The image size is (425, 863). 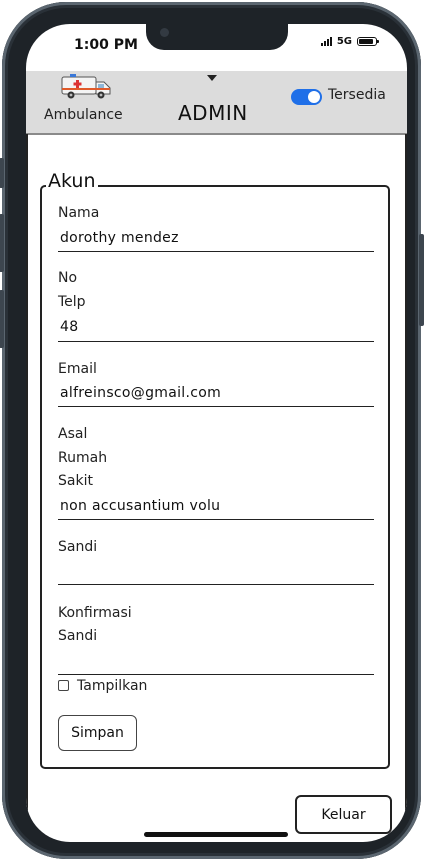 What do you see at coordinates (344, 41) in the screenshot?
I see `network-label: 5G` at bounding box center [344, 41].